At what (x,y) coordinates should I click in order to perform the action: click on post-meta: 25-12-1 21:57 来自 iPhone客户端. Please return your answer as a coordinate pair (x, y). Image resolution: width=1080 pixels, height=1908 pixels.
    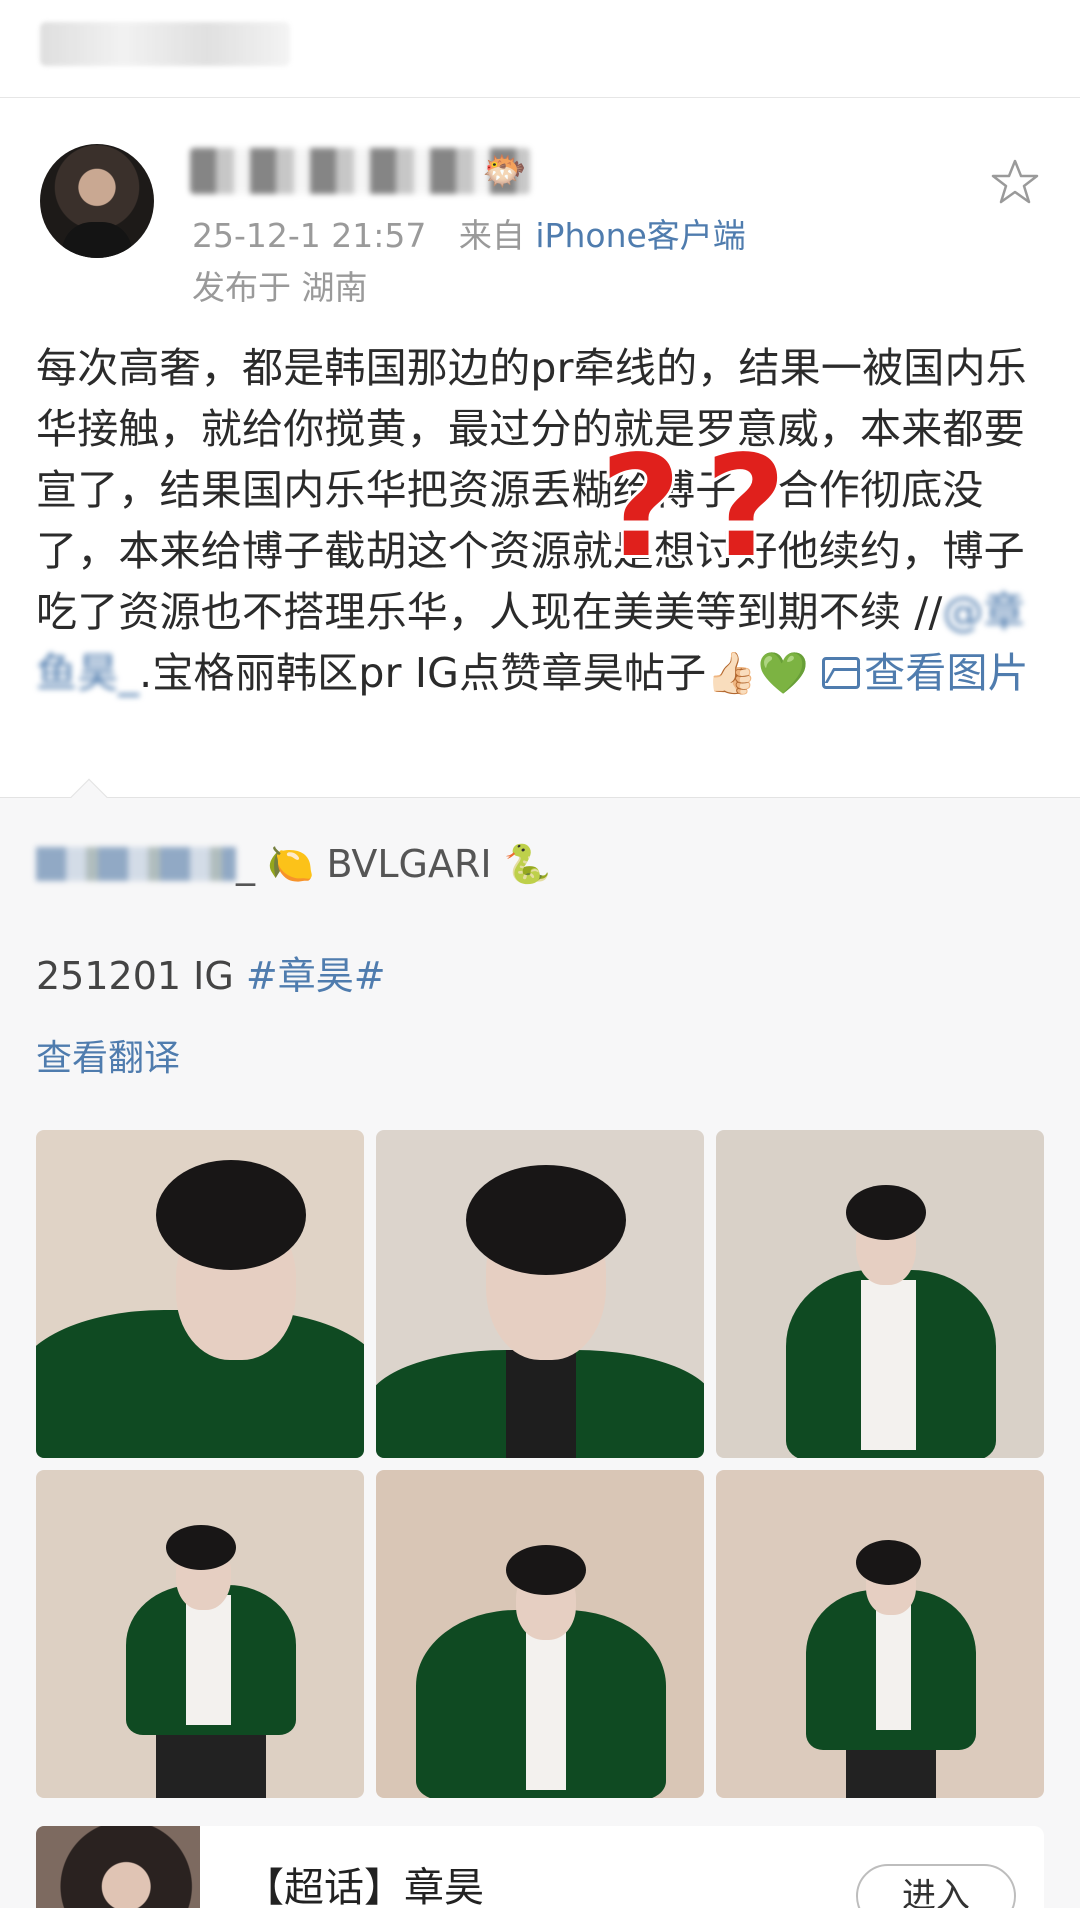
    Looking at the image, I should click on (469, 236).